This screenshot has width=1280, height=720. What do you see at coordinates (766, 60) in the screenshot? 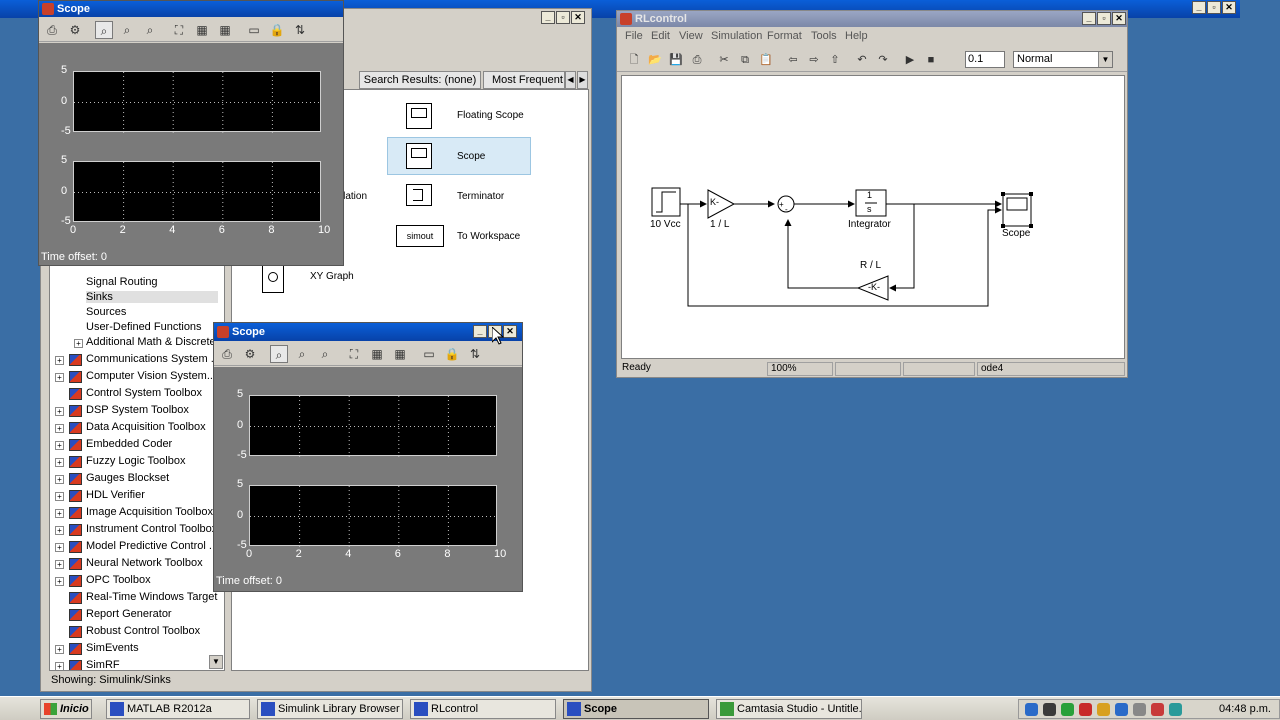
I see `paste-icon: 📋` at bounding box center [766, 60].